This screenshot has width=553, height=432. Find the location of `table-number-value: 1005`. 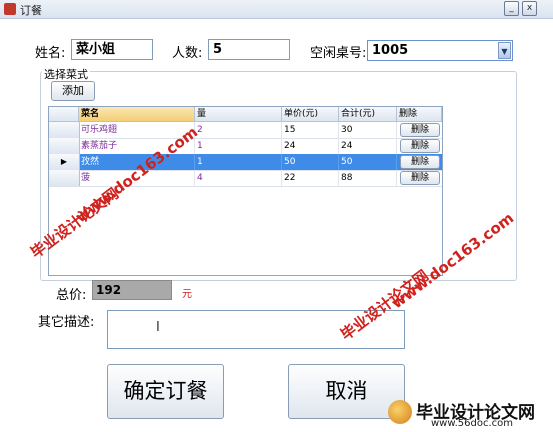

table-number-value: 1005 is located at coordinates (390, 50).